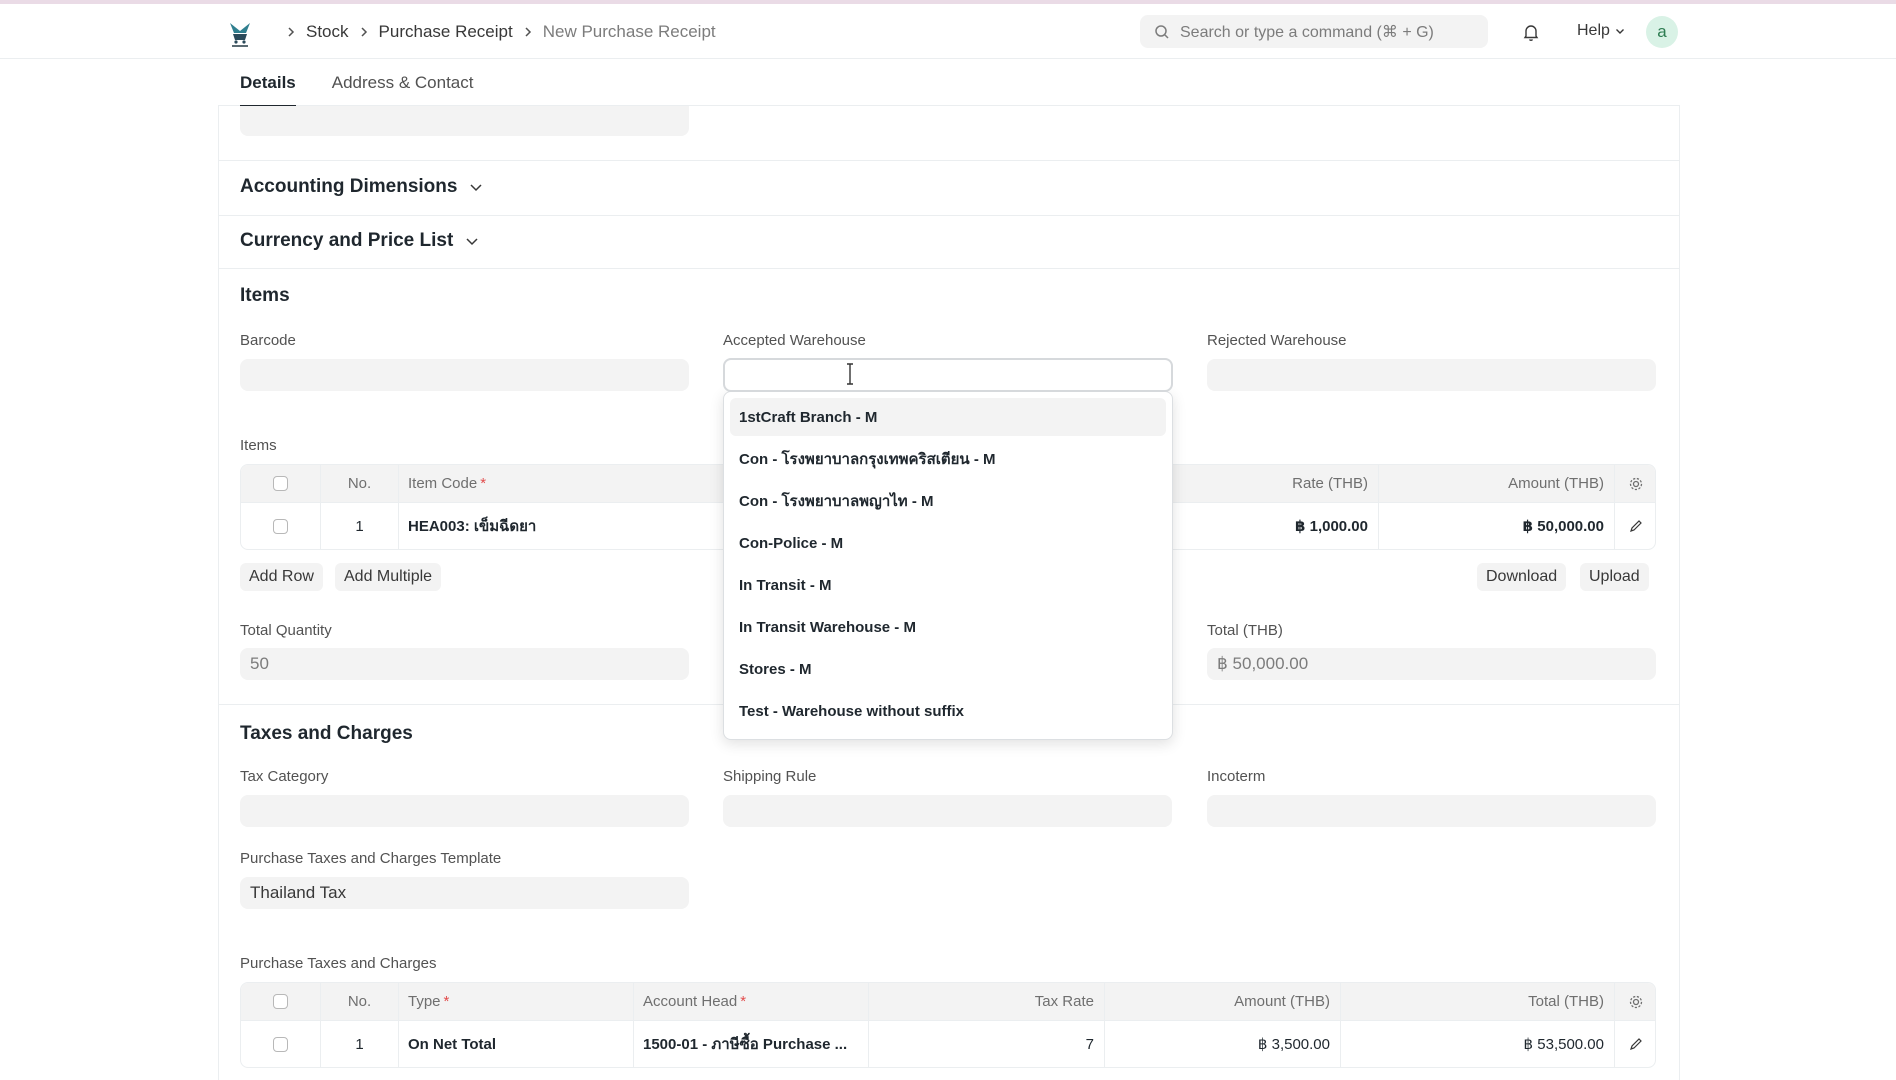 The width and height of the screenshot is (1896, 1080). What do you see at coordinates (1274, 483) in the screenshot?
I see `col-rate: Rate (THB)` at bounding box center [1274, 483].